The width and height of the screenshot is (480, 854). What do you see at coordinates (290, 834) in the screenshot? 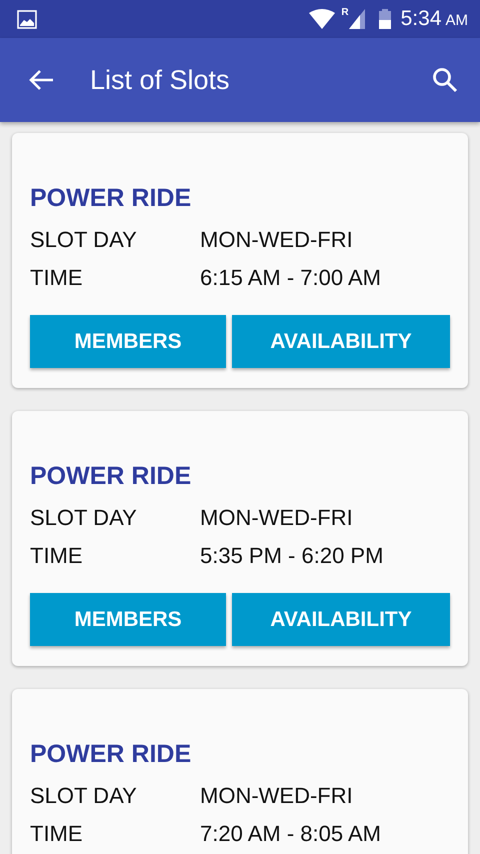
I see `field-value: 7:20 AM - 8:05 AM` at bounding box center [290, 834].